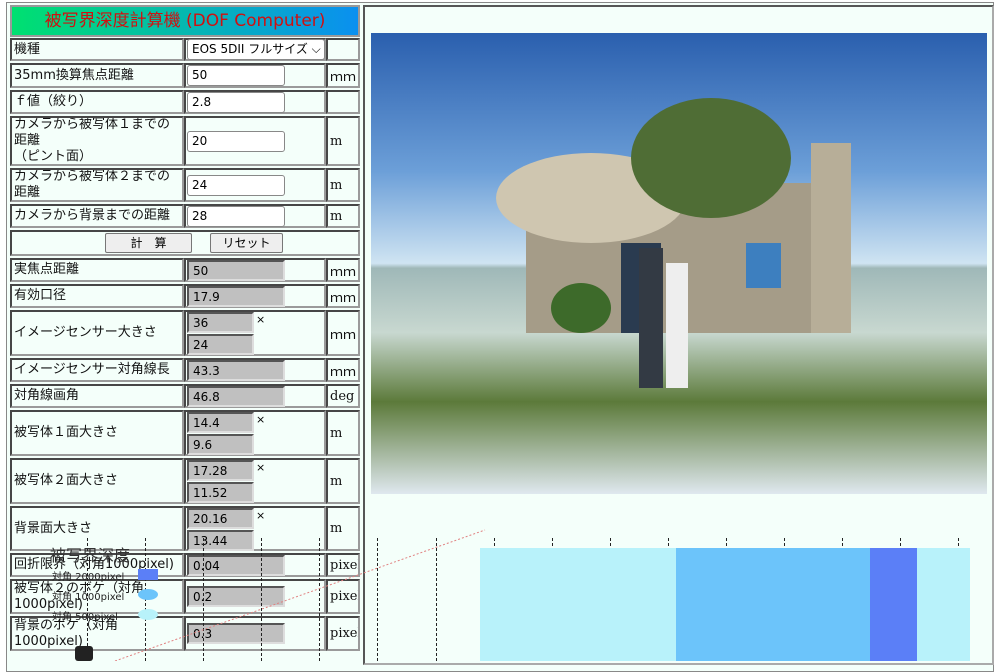 This screenshot has height=672, width=994. Describe the element at coordinates (236, 270) in the screenshot. I see `readonly-value: 50` at that location.